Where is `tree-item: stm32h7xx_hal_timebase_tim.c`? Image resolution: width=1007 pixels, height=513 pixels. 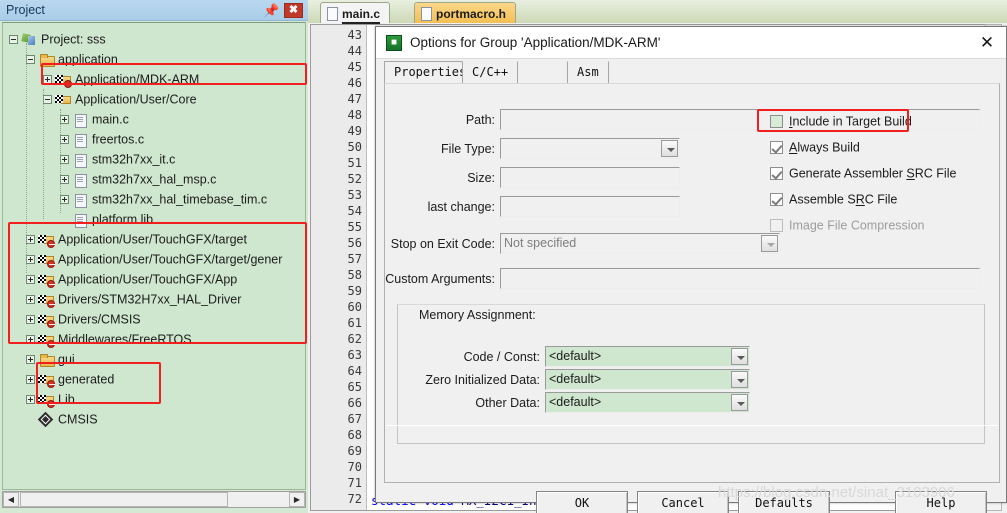
tree-item: stm32h7xx_hal_timebase_tim.c is located at coordinates (163, 199).